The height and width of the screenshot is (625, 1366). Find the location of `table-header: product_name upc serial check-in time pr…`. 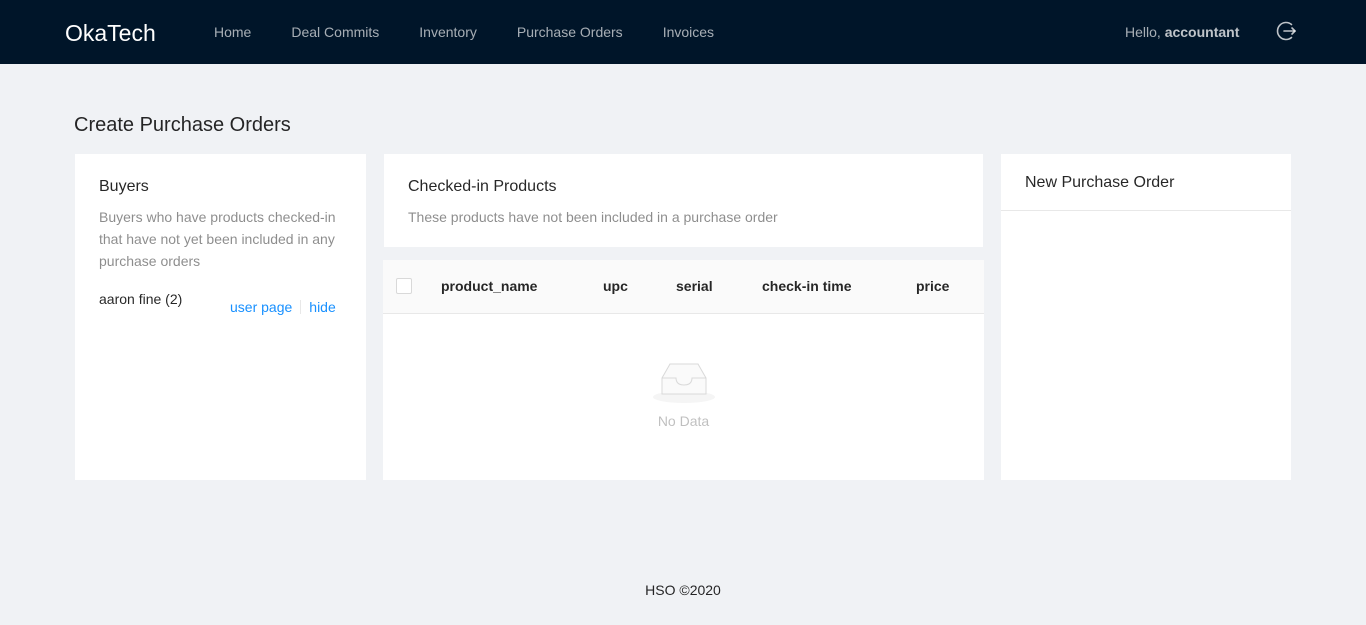

table-header: product_name upc serial check-in time pr… is located at coordinates (683, 287).